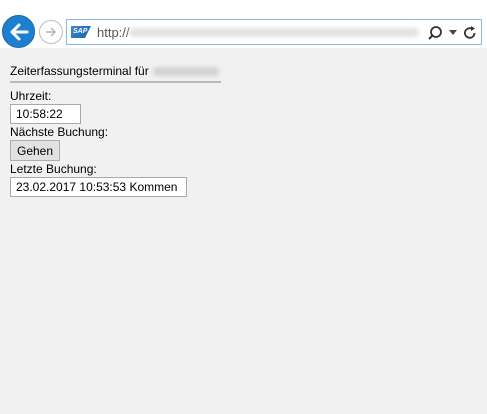 This screenshot has width=487, height=414. Describe the element at coordinates (31, 96) in the screenshot. I see `time-label: Uhrzeit:` at that location.